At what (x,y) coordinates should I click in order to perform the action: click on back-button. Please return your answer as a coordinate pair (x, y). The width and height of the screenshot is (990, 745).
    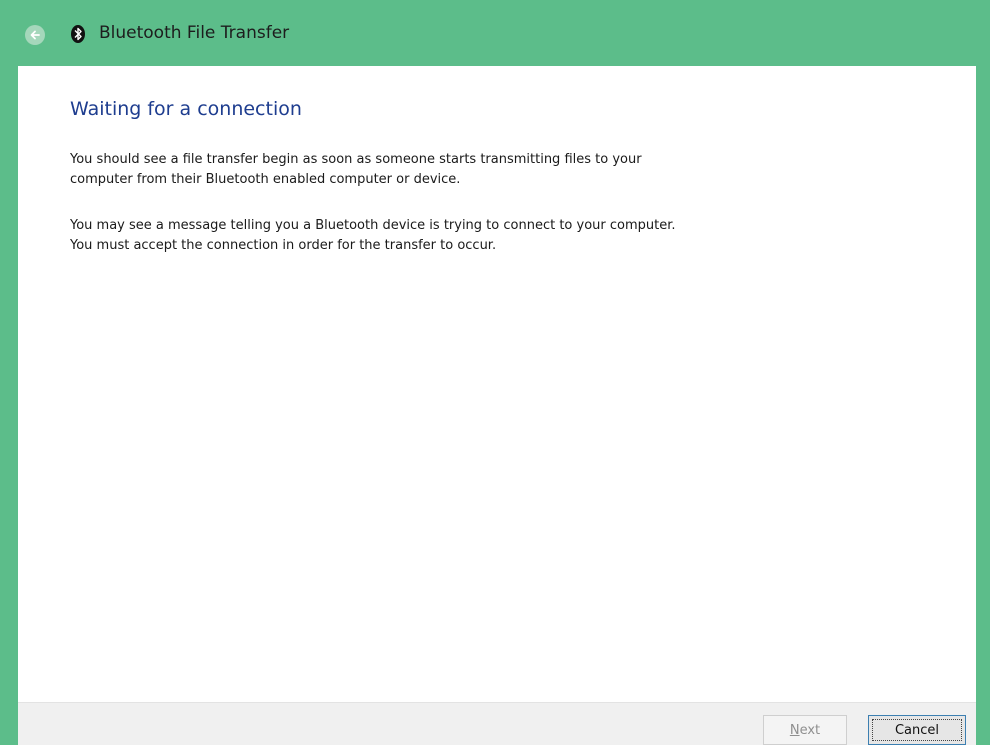
    Looking at the image, I should click on (35, 35).